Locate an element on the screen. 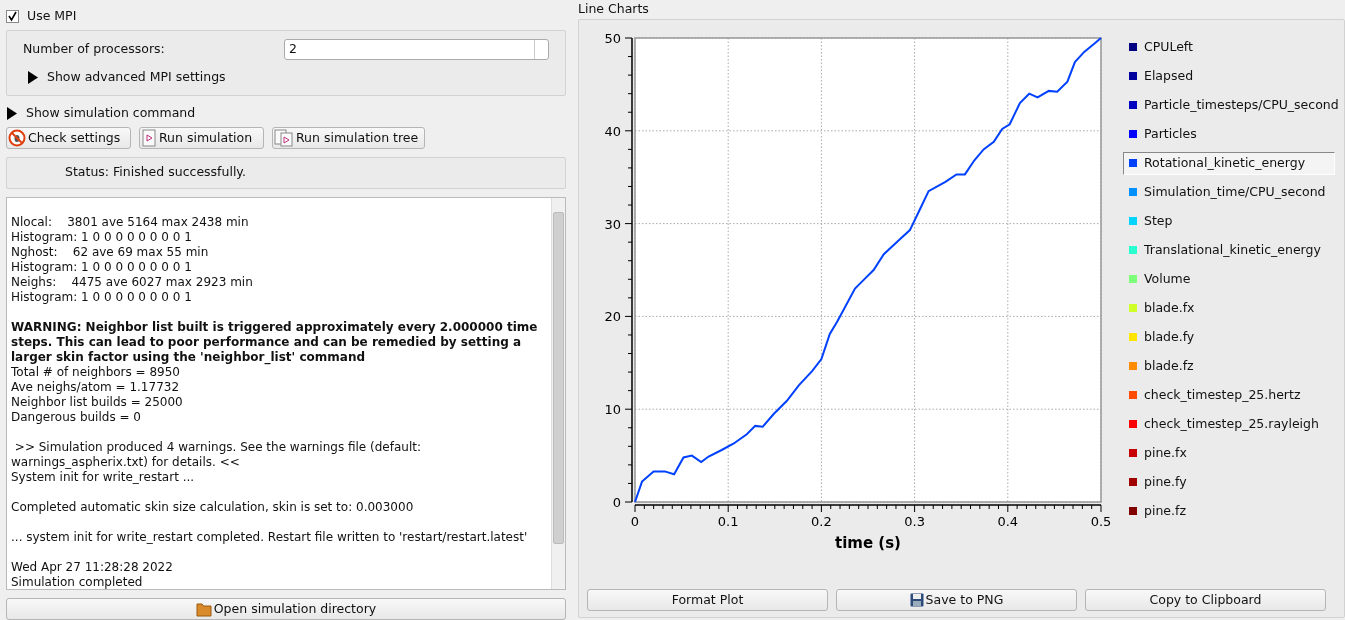  legend-label: Volume is located at coordinates (1167, 278).